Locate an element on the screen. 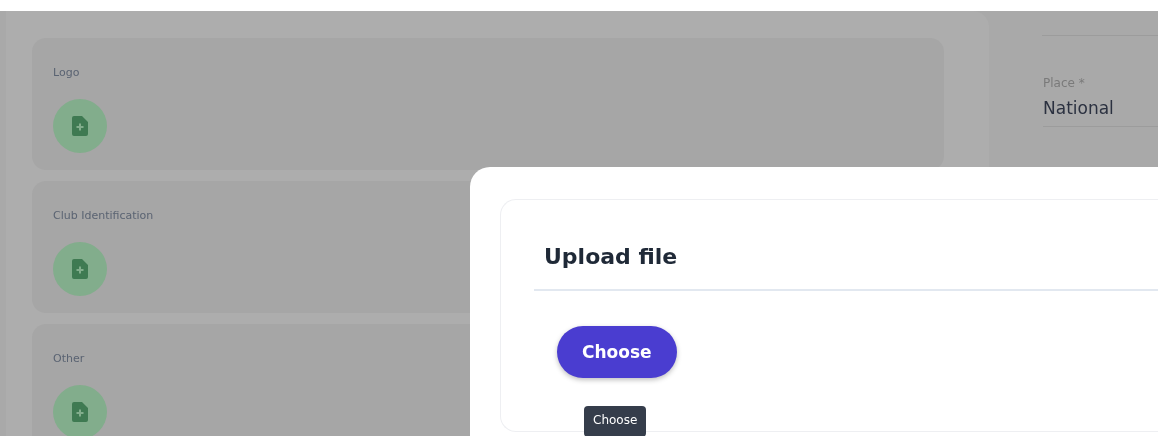 The height and width of the screenshot is (436, 1158). tooltip: Choose is located at coordinates (615, 421).